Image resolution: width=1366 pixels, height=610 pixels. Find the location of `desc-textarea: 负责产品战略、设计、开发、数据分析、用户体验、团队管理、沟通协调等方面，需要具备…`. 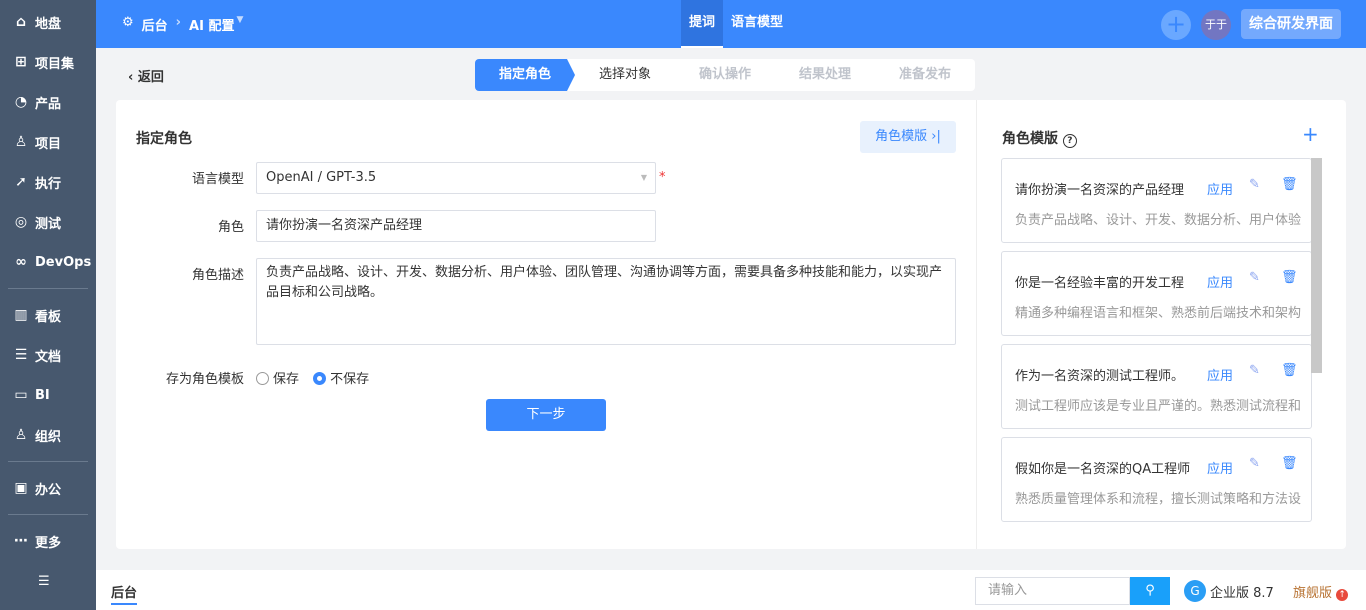

desc-textarea: 负责产品战略、设计、开发、数据分析、用户体验、团队管理、沟通协调等方面，需要具备… is located at coordinates (606, 301).